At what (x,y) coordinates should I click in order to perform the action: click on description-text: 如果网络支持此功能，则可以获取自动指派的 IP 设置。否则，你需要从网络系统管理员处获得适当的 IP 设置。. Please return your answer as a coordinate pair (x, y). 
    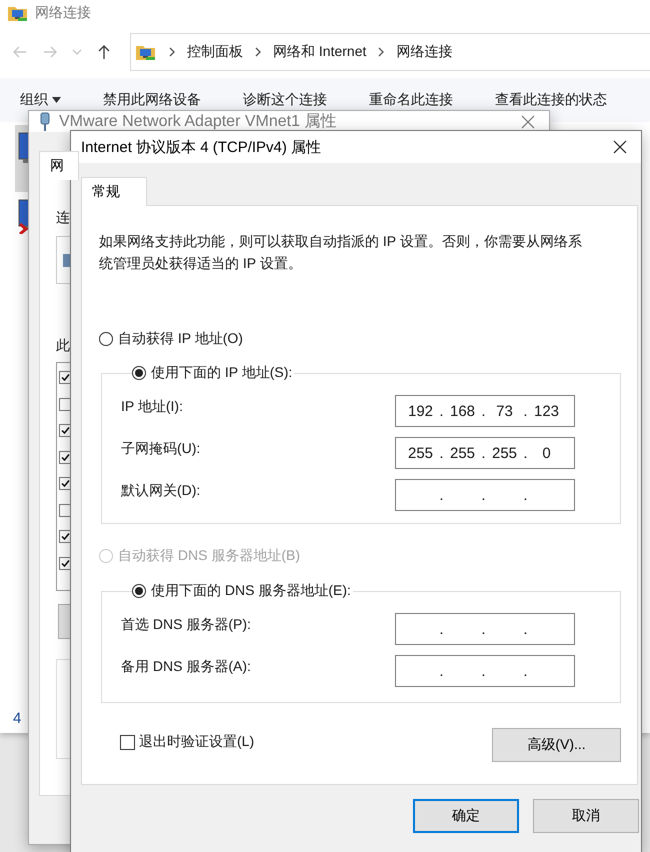
    Looking at the image, I should click on (341, 252).